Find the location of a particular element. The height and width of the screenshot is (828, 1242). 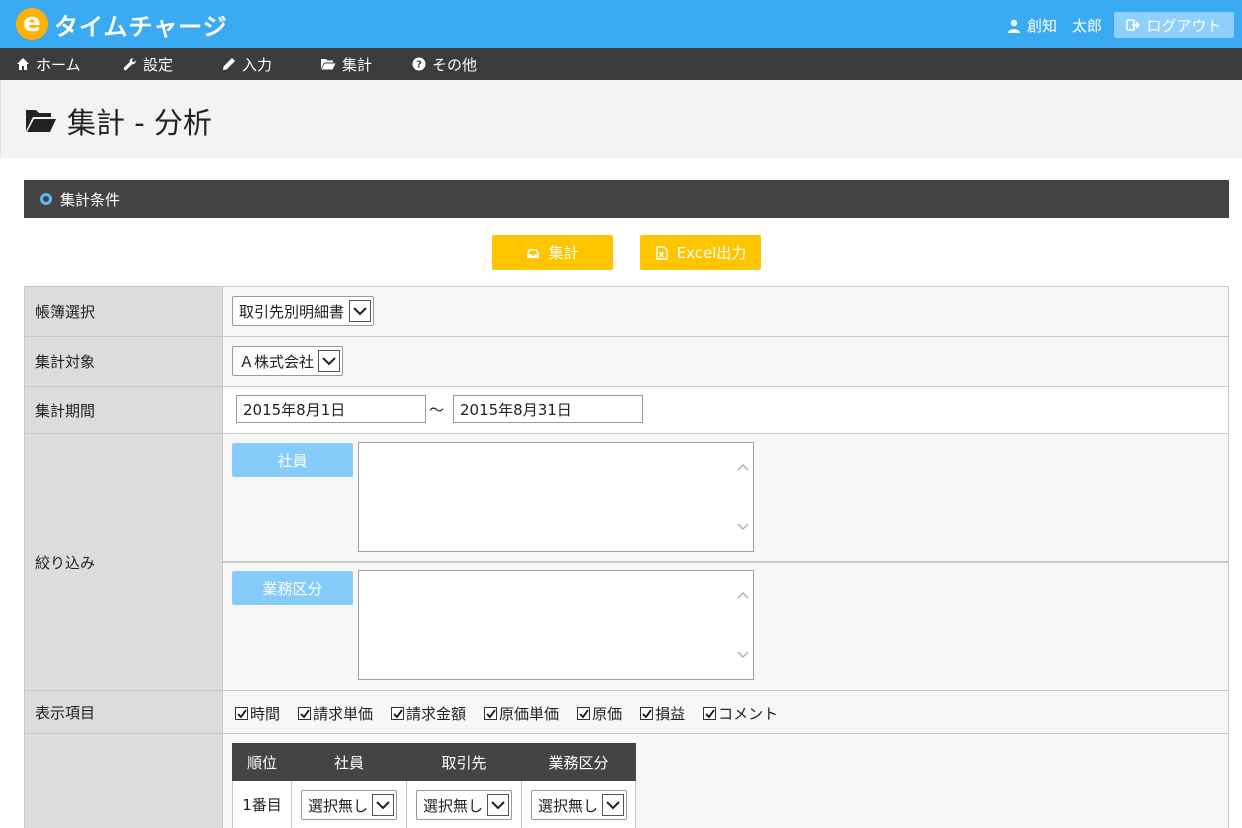

sort-table-header: 順位 社員 取引先 業務区分 is located at coordinates (434, 762).